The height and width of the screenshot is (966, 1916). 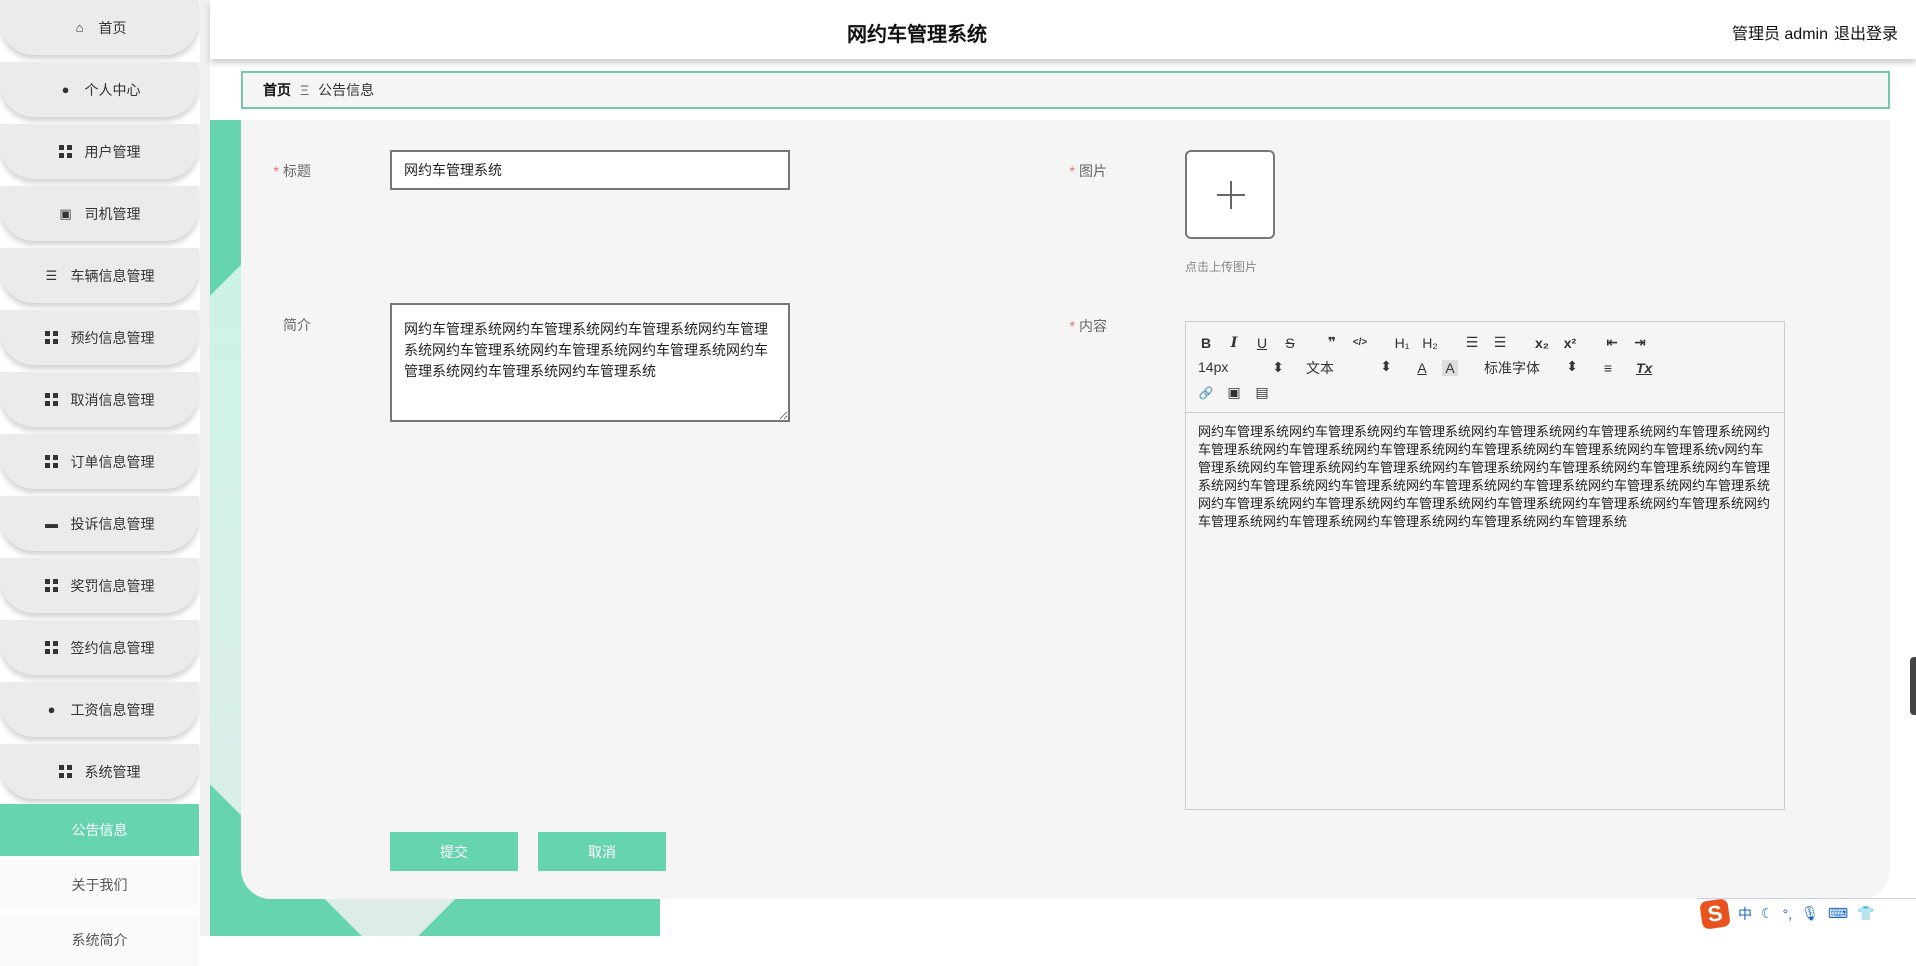 I want to click on briefcase-icon: ▬, so click(x=51, y=523).